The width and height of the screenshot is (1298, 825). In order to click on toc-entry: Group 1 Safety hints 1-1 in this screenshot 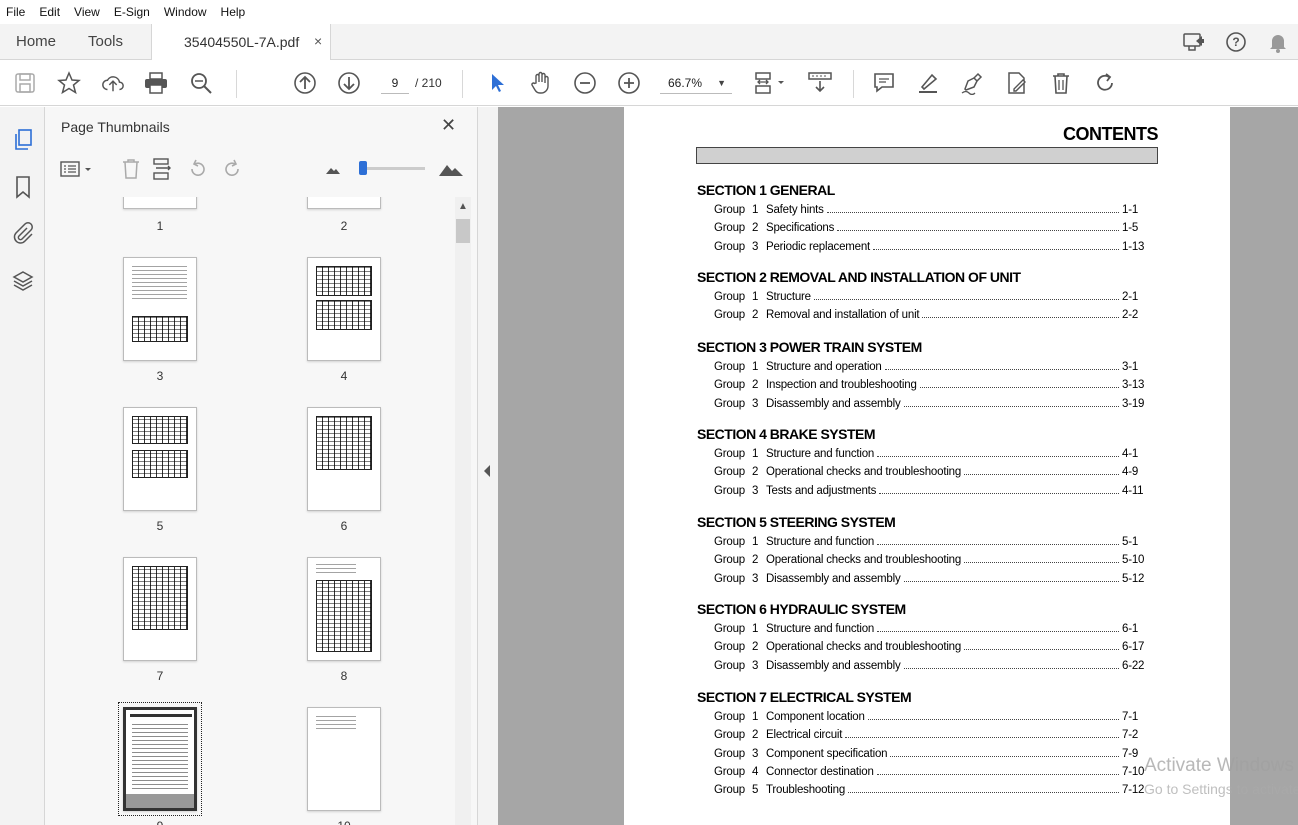, I will do `click(931, 211)`.